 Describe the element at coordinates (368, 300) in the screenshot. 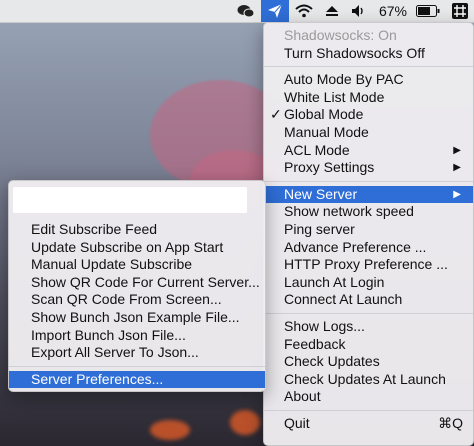

I see `connect-at-launch-item: Connect At Launch` at that location.